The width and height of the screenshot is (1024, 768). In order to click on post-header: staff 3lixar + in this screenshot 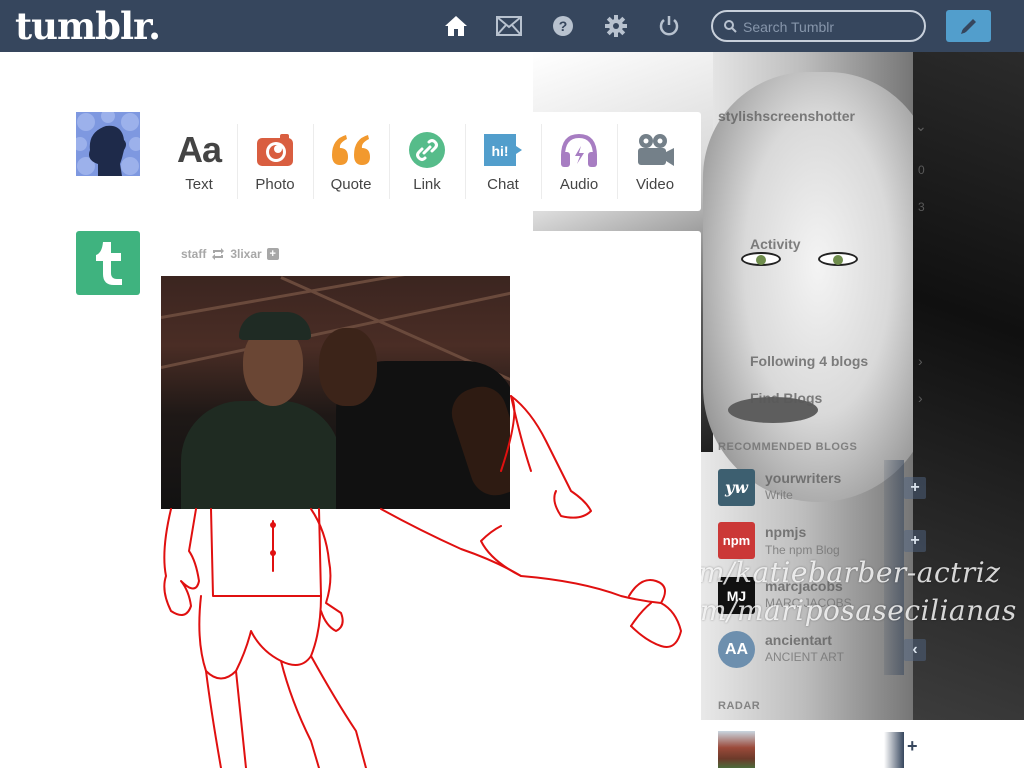, I will do `click(230, 254)`.